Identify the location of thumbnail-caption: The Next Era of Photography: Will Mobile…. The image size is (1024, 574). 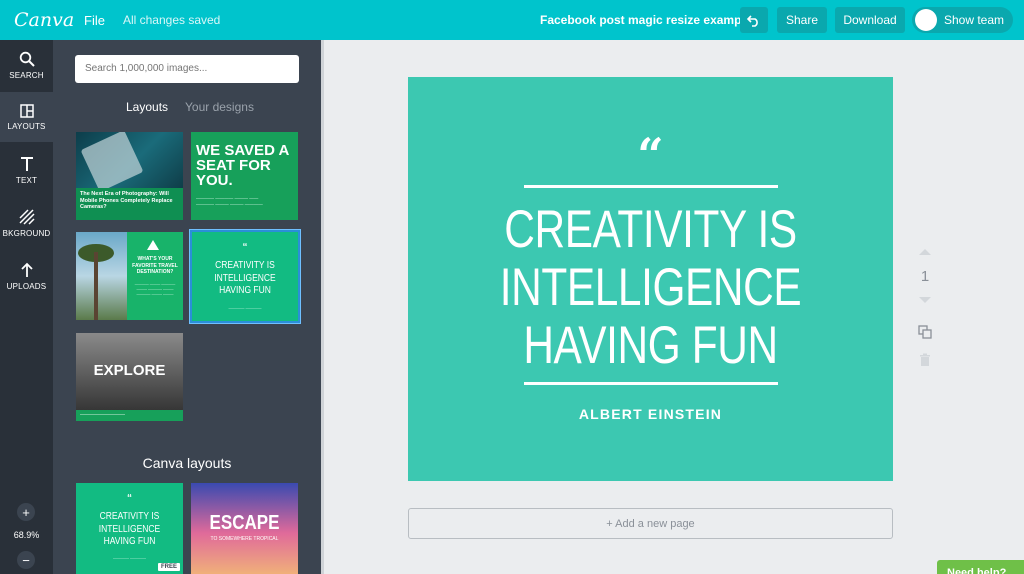
(126, 201).